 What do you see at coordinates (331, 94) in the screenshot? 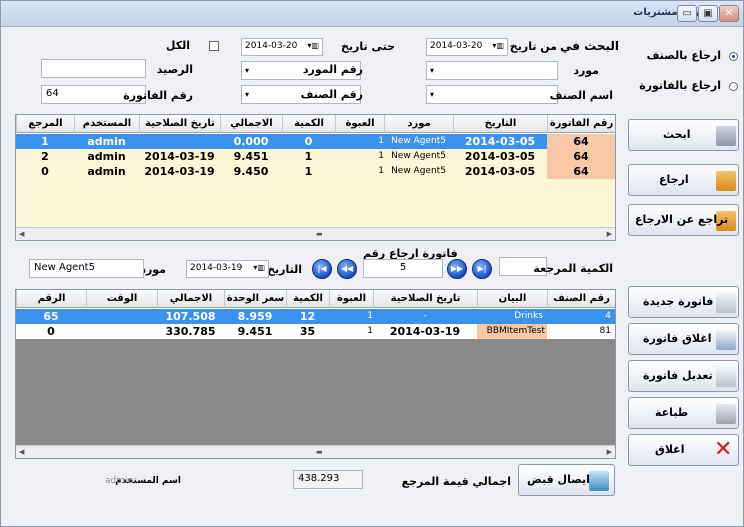
I see `item-number-label: رقم الصنف` at bounding box center [331, 94].